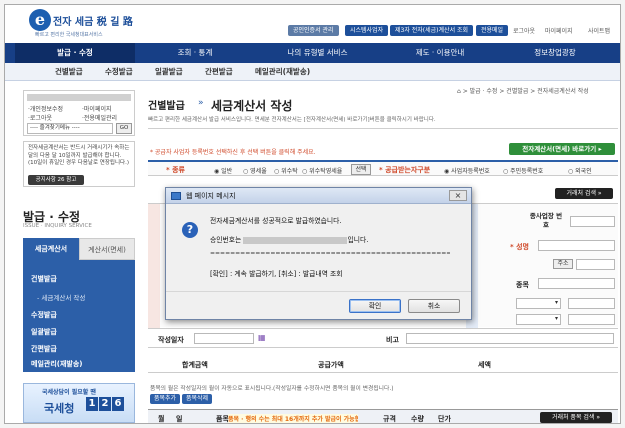 The width and height of the screenshot is (625, 428). What do you see at coordinates (317, 53) in the screenshot?
I see `nav-my-service: 나의 유형별 서비스` at bounding box center [317, 53].